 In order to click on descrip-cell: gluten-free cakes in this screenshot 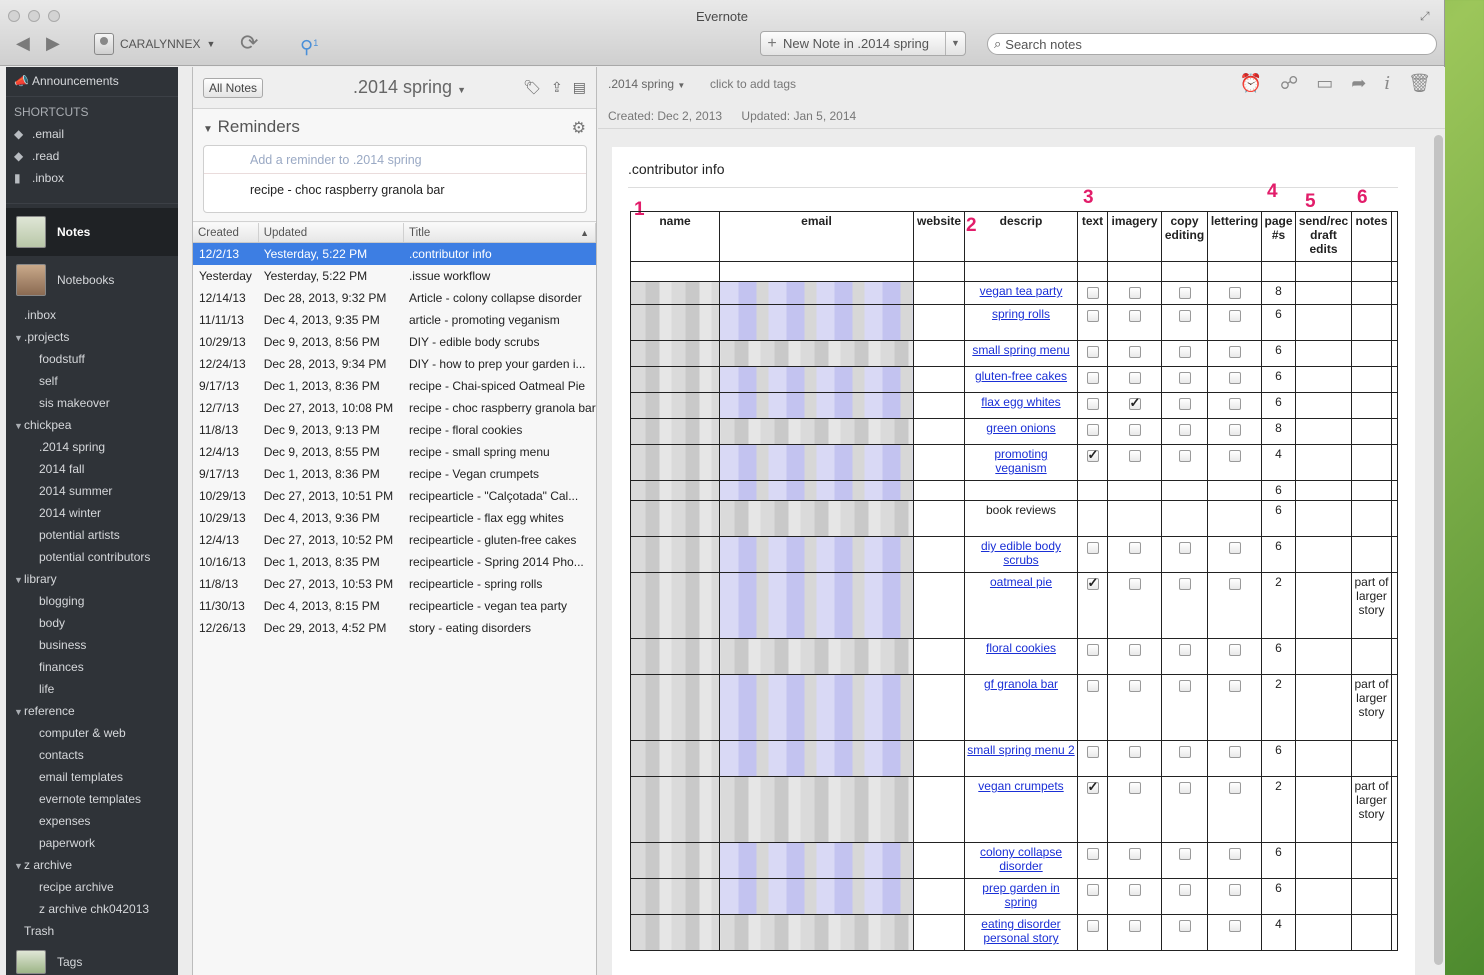, I will do `click(1021, 379)`.